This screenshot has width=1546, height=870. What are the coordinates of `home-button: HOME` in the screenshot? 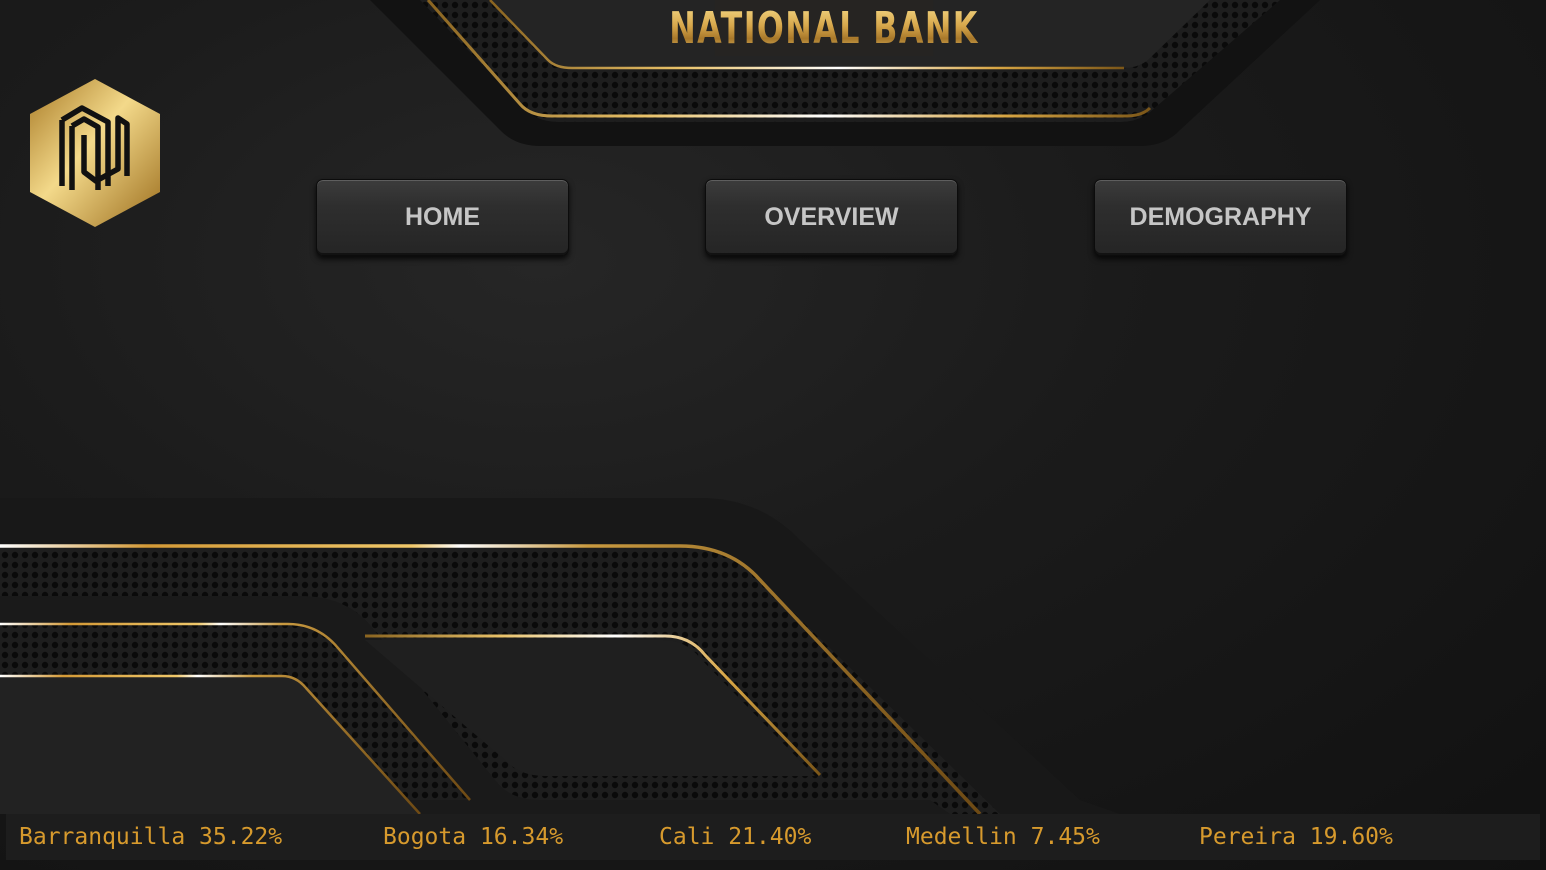 It's located at (442, 217).